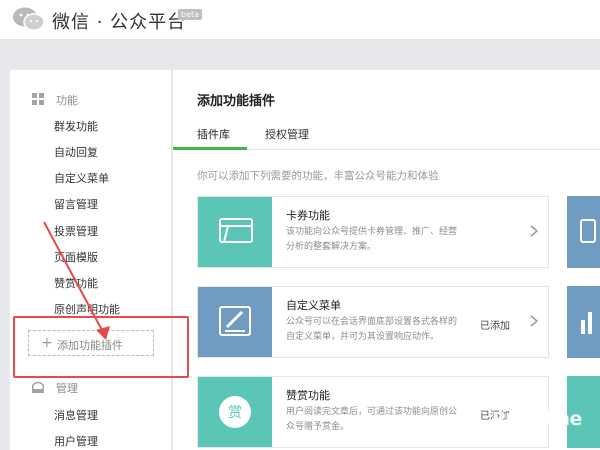 The height and width of the screenshot is (450, 600). What do you see at coordinates (76, 152) in the screenshot?
I see `sidebar-item-auto-reply: 自动回复` at bounding box center [76, 152].